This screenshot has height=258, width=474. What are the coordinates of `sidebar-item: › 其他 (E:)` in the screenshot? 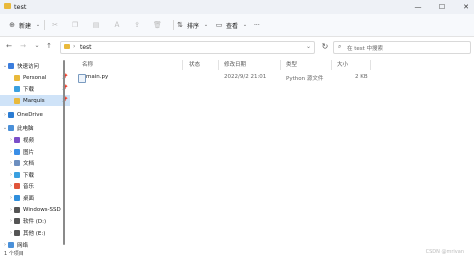 It's located at (35, 232).